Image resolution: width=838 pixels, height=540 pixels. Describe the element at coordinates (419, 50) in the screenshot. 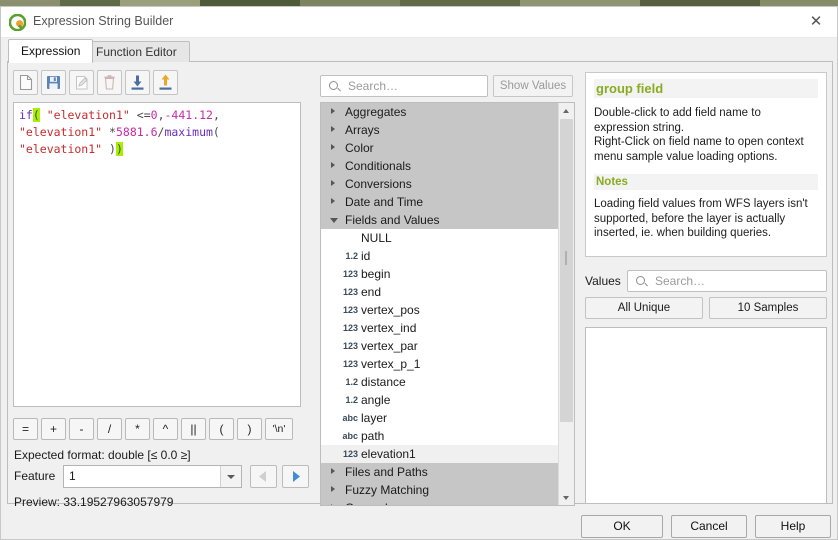

I see `tab-bar: Expression Function Editor` at that location.